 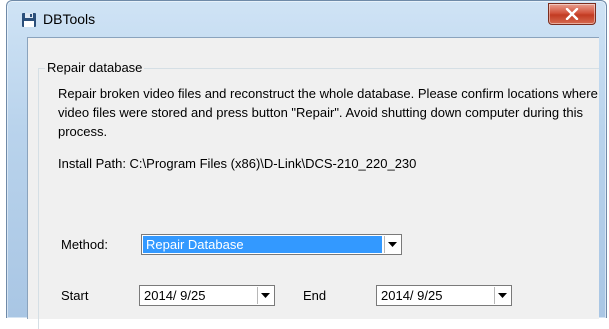 I want to click on close-button, so click(x=572, y=14).